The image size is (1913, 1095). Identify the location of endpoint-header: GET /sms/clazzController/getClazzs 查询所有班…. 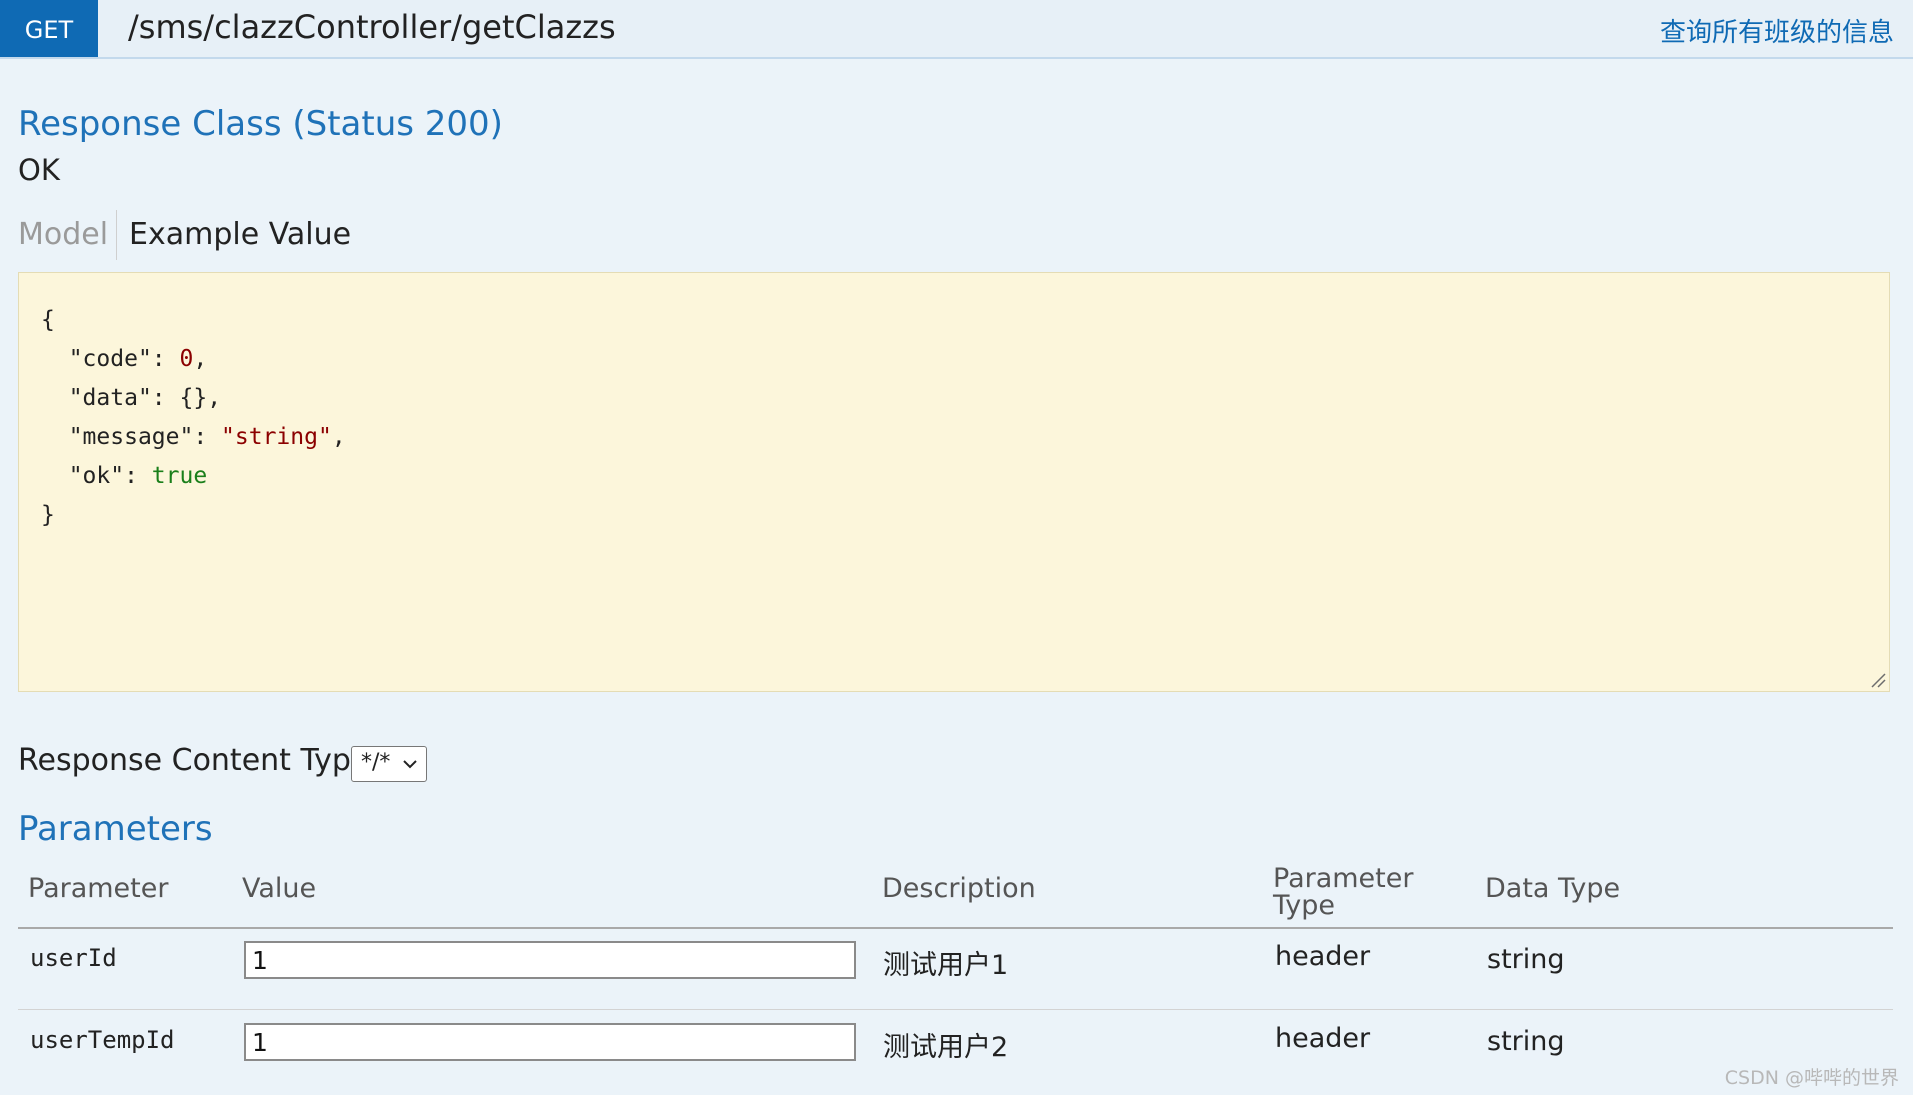
(956, 29).